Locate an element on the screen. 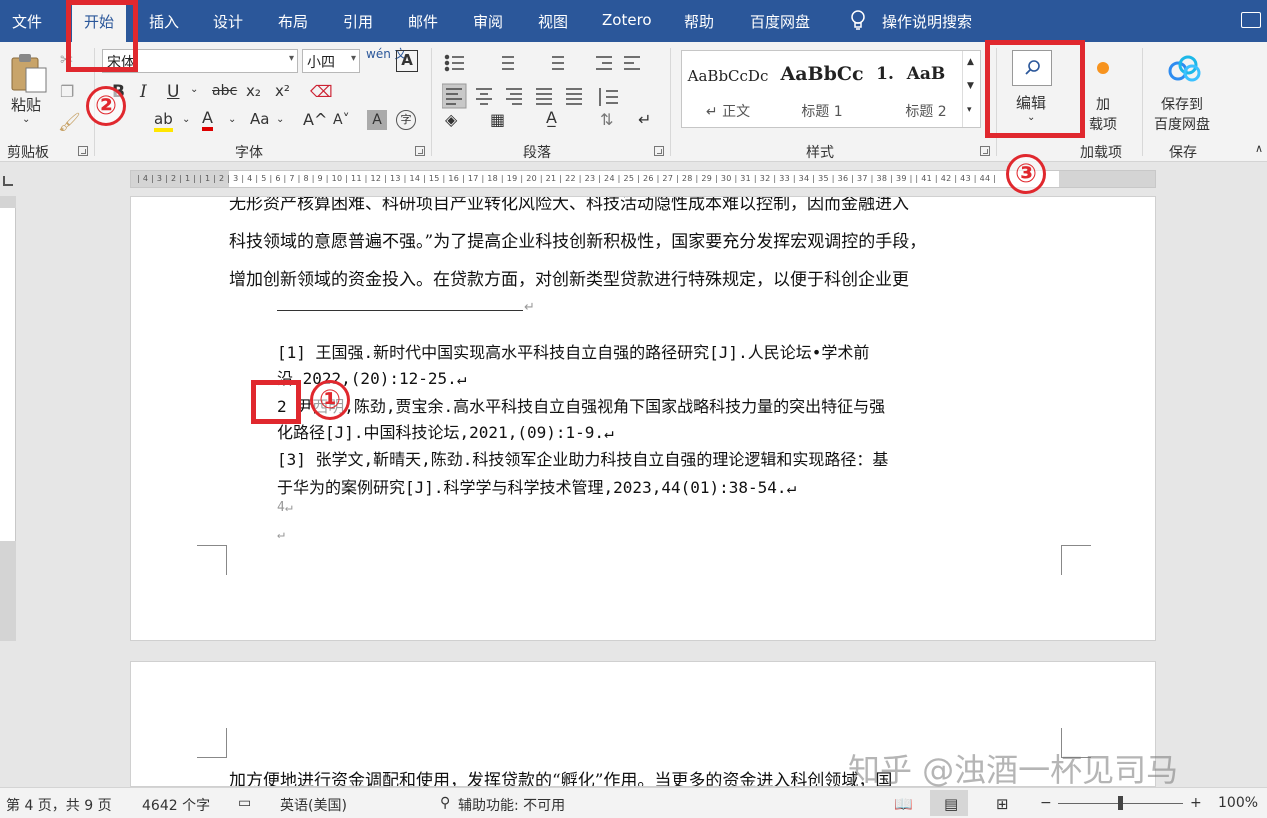 Image resolution: width=1267 pixels, height=818 pixels. character-shading-button: A is located at coordinates (377, 120).